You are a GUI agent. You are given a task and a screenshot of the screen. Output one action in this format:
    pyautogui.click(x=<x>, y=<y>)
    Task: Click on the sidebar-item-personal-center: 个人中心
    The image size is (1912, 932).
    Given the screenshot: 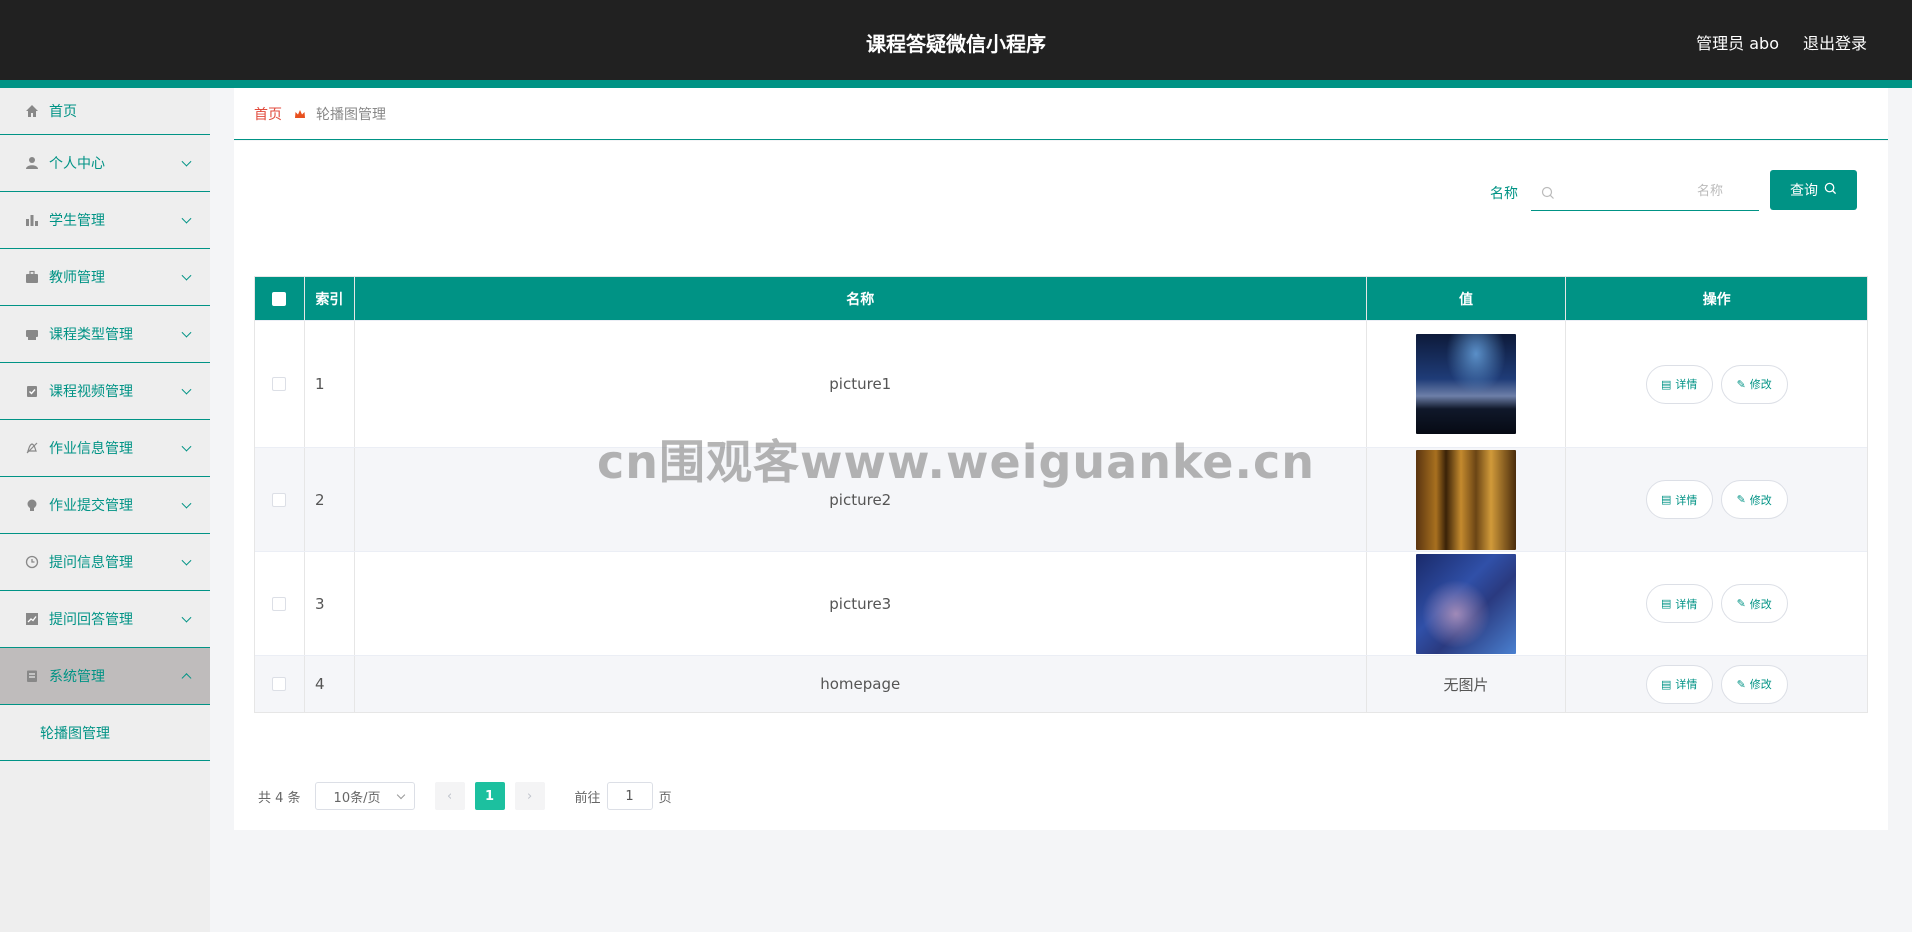 What is the action you would take?
    pyautogui.click(x=105, y=163)
    